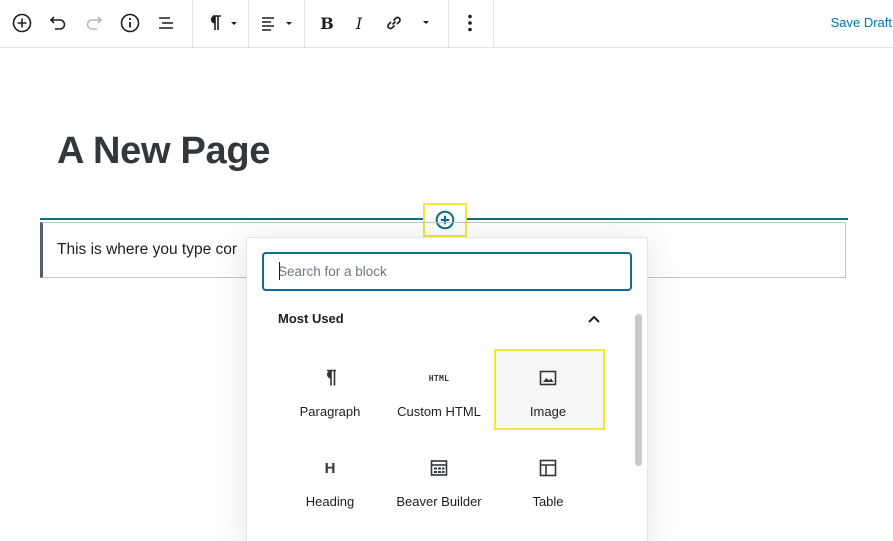  I want to click on block-item-image: Image, so click(548, 389).